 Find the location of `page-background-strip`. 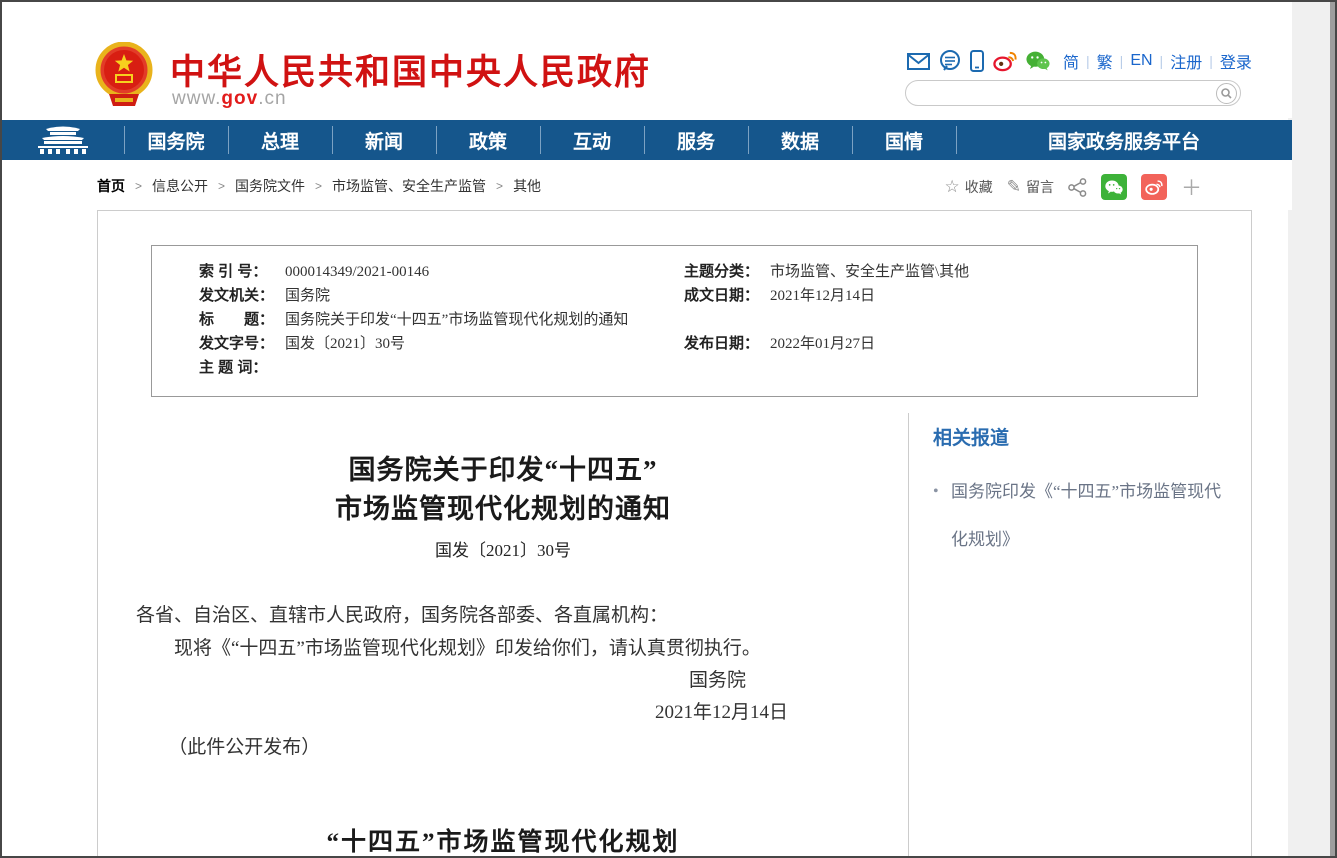

page-background-strip is located at coordinates (1309, 429).